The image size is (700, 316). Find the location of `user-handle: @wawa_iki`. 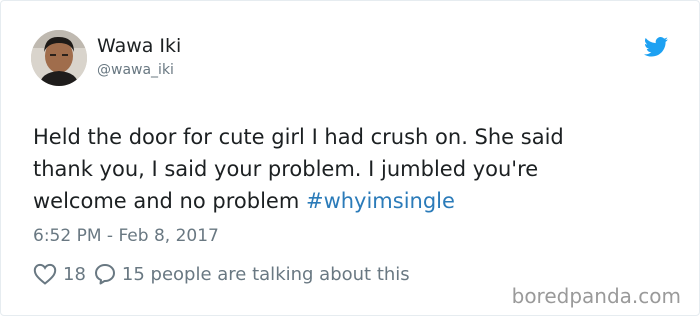

user-handle: @wawa_iki is located at coordinates (135, 70).